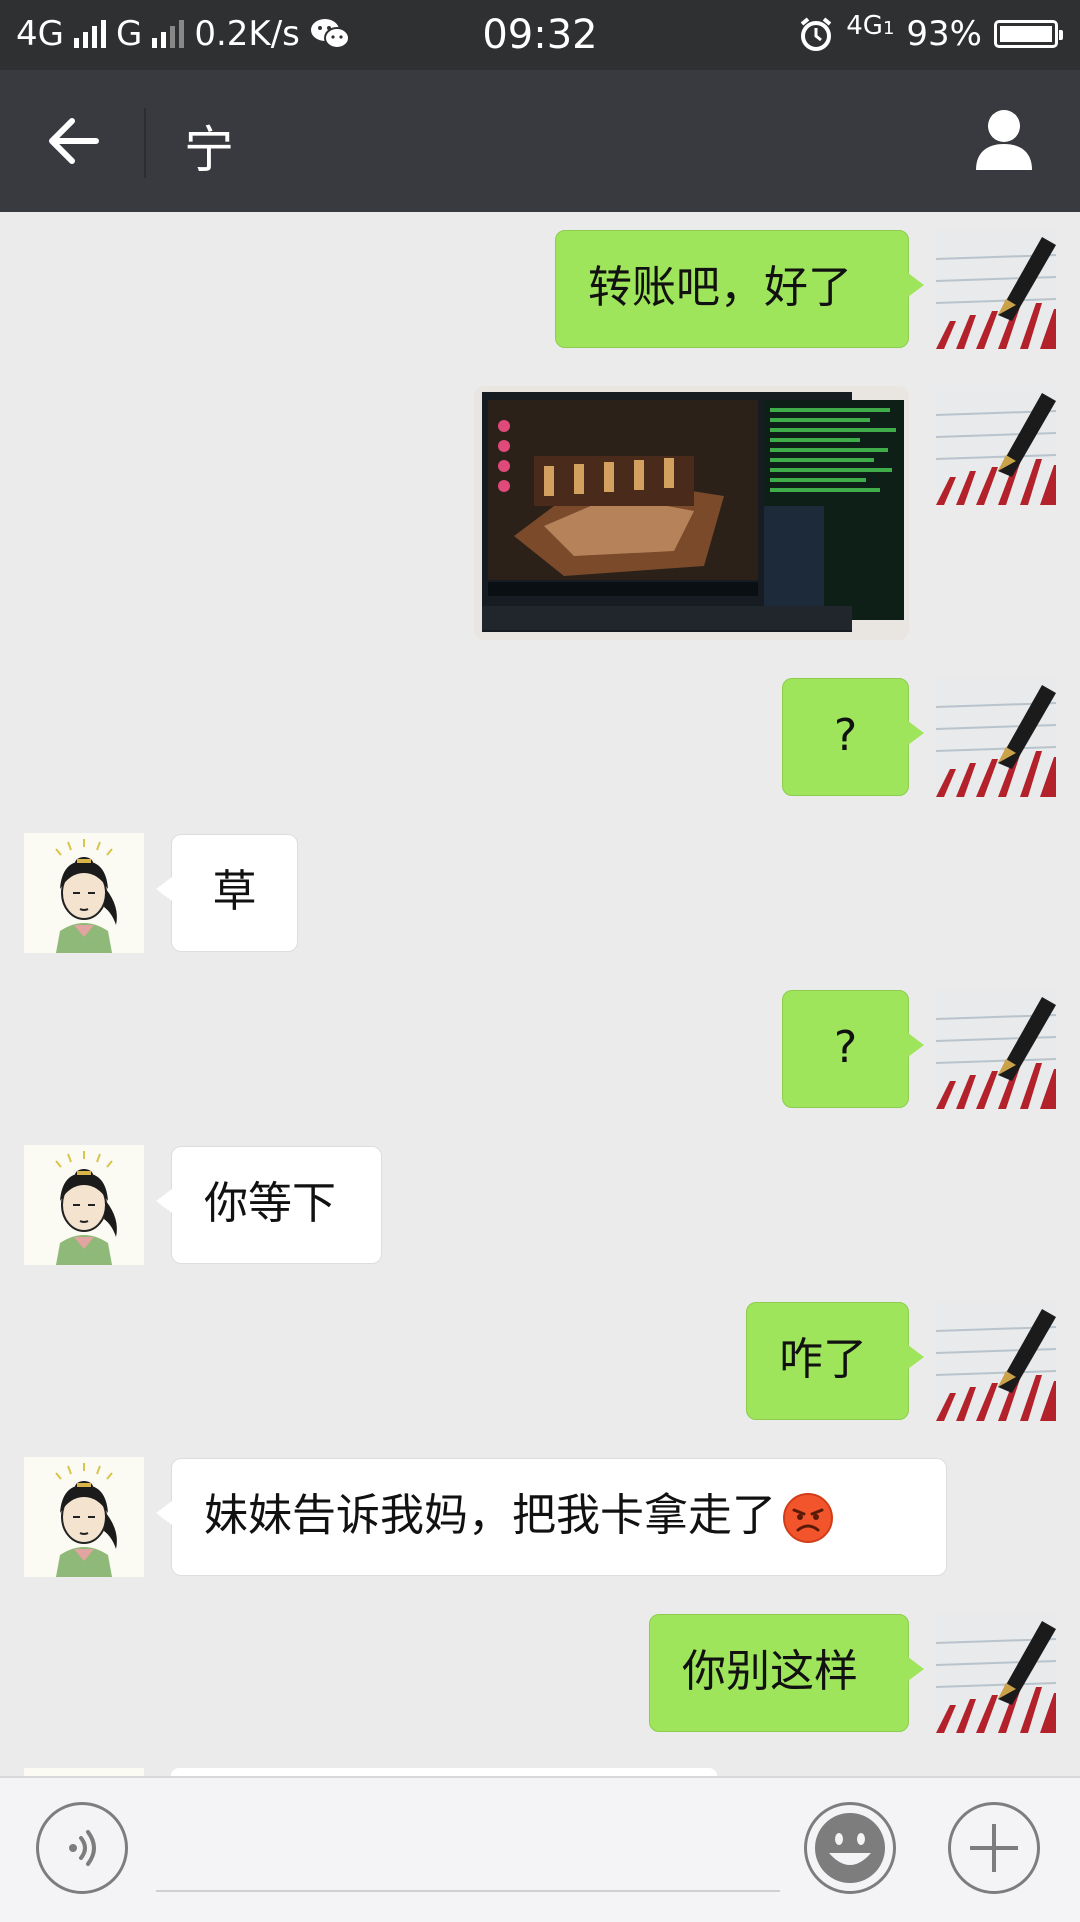  Describe the element at coordinates (540, 35) in the screenshot. I see `status-bar: 4G G 0.2K/s 09:32 4G1 93%` at that location.